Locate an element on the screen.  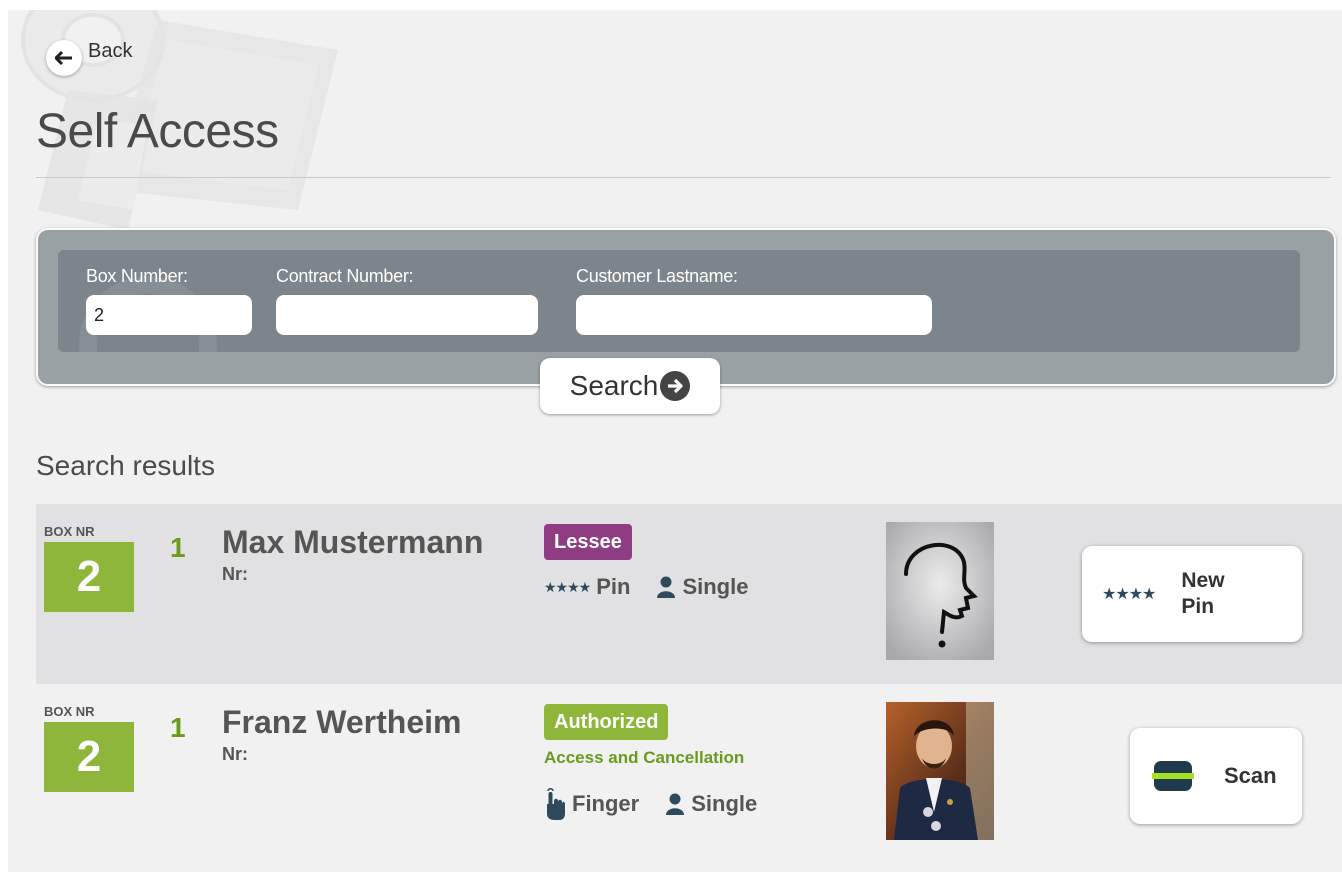
credential-line: Finger Single is located at coordinates (663, 804).